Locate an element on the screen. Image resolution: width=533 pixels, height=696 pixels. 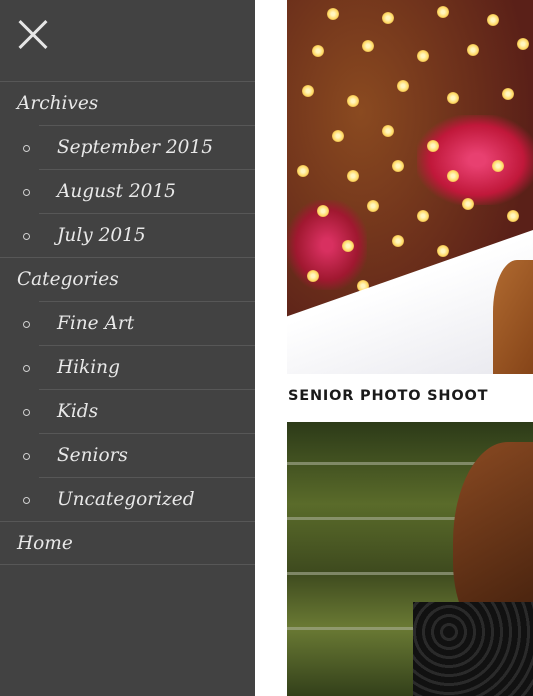
menu-item-july-2015: July 2015 is located at coordinates (127, 235).